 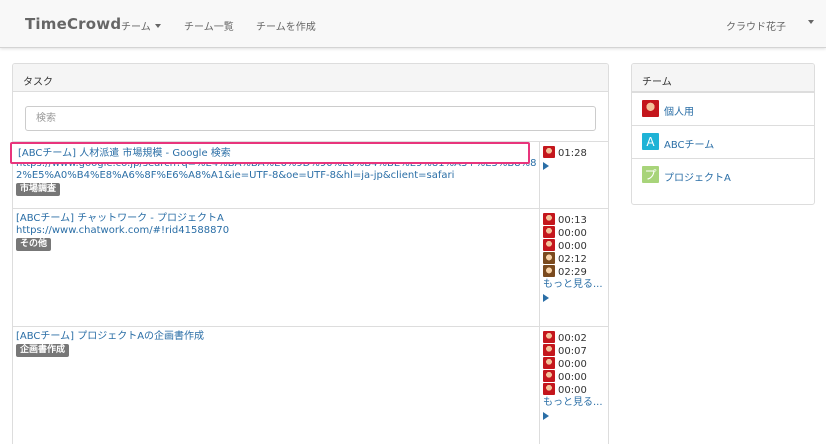 I want to click on nav-team-label: チーム, so click(x=136, y=27).